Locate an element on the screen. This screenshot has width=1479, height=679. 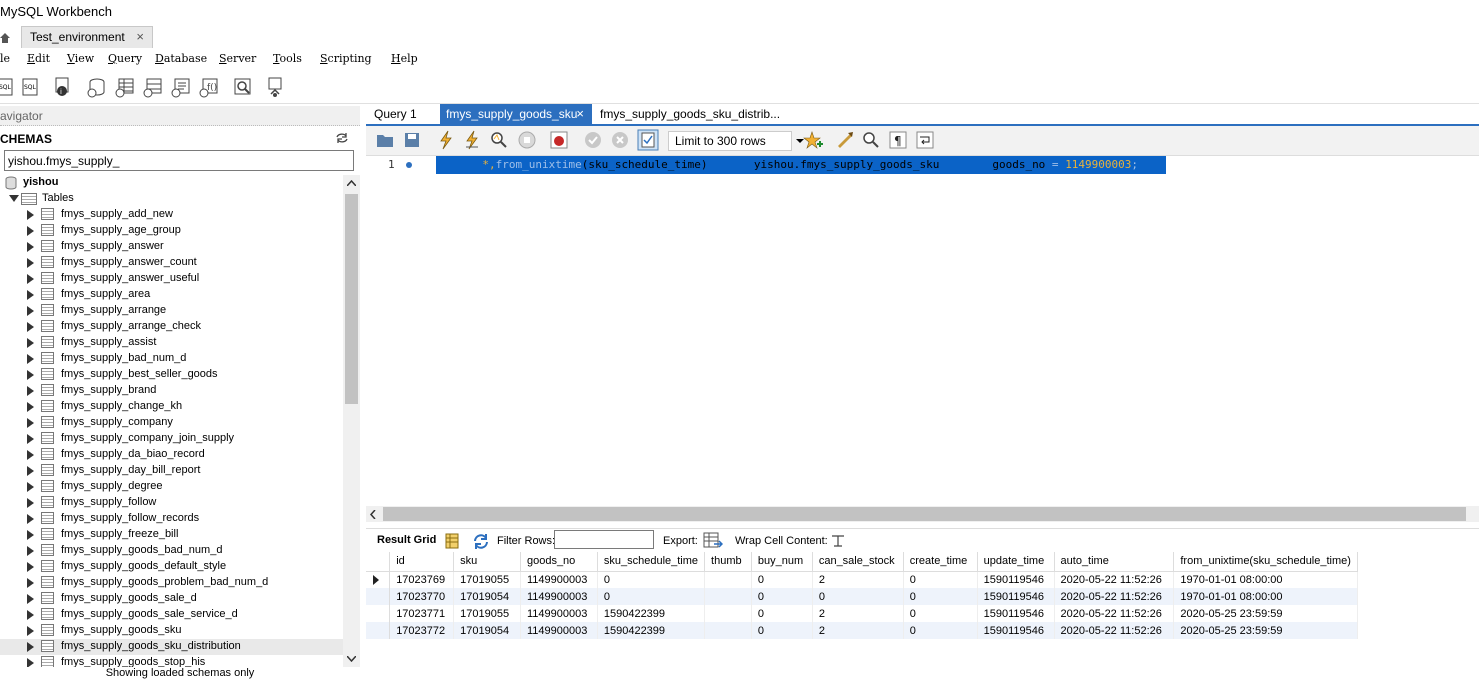
column-header: id is located at coordinates (422, 562).